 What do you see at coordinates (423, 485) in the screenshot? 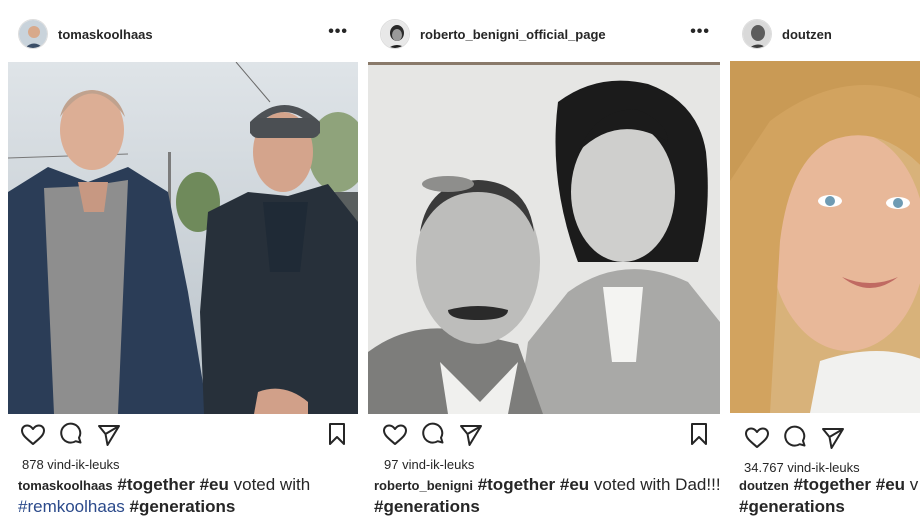
I see `caption-username: roberto_benigni` at bounding box center [423, 485].